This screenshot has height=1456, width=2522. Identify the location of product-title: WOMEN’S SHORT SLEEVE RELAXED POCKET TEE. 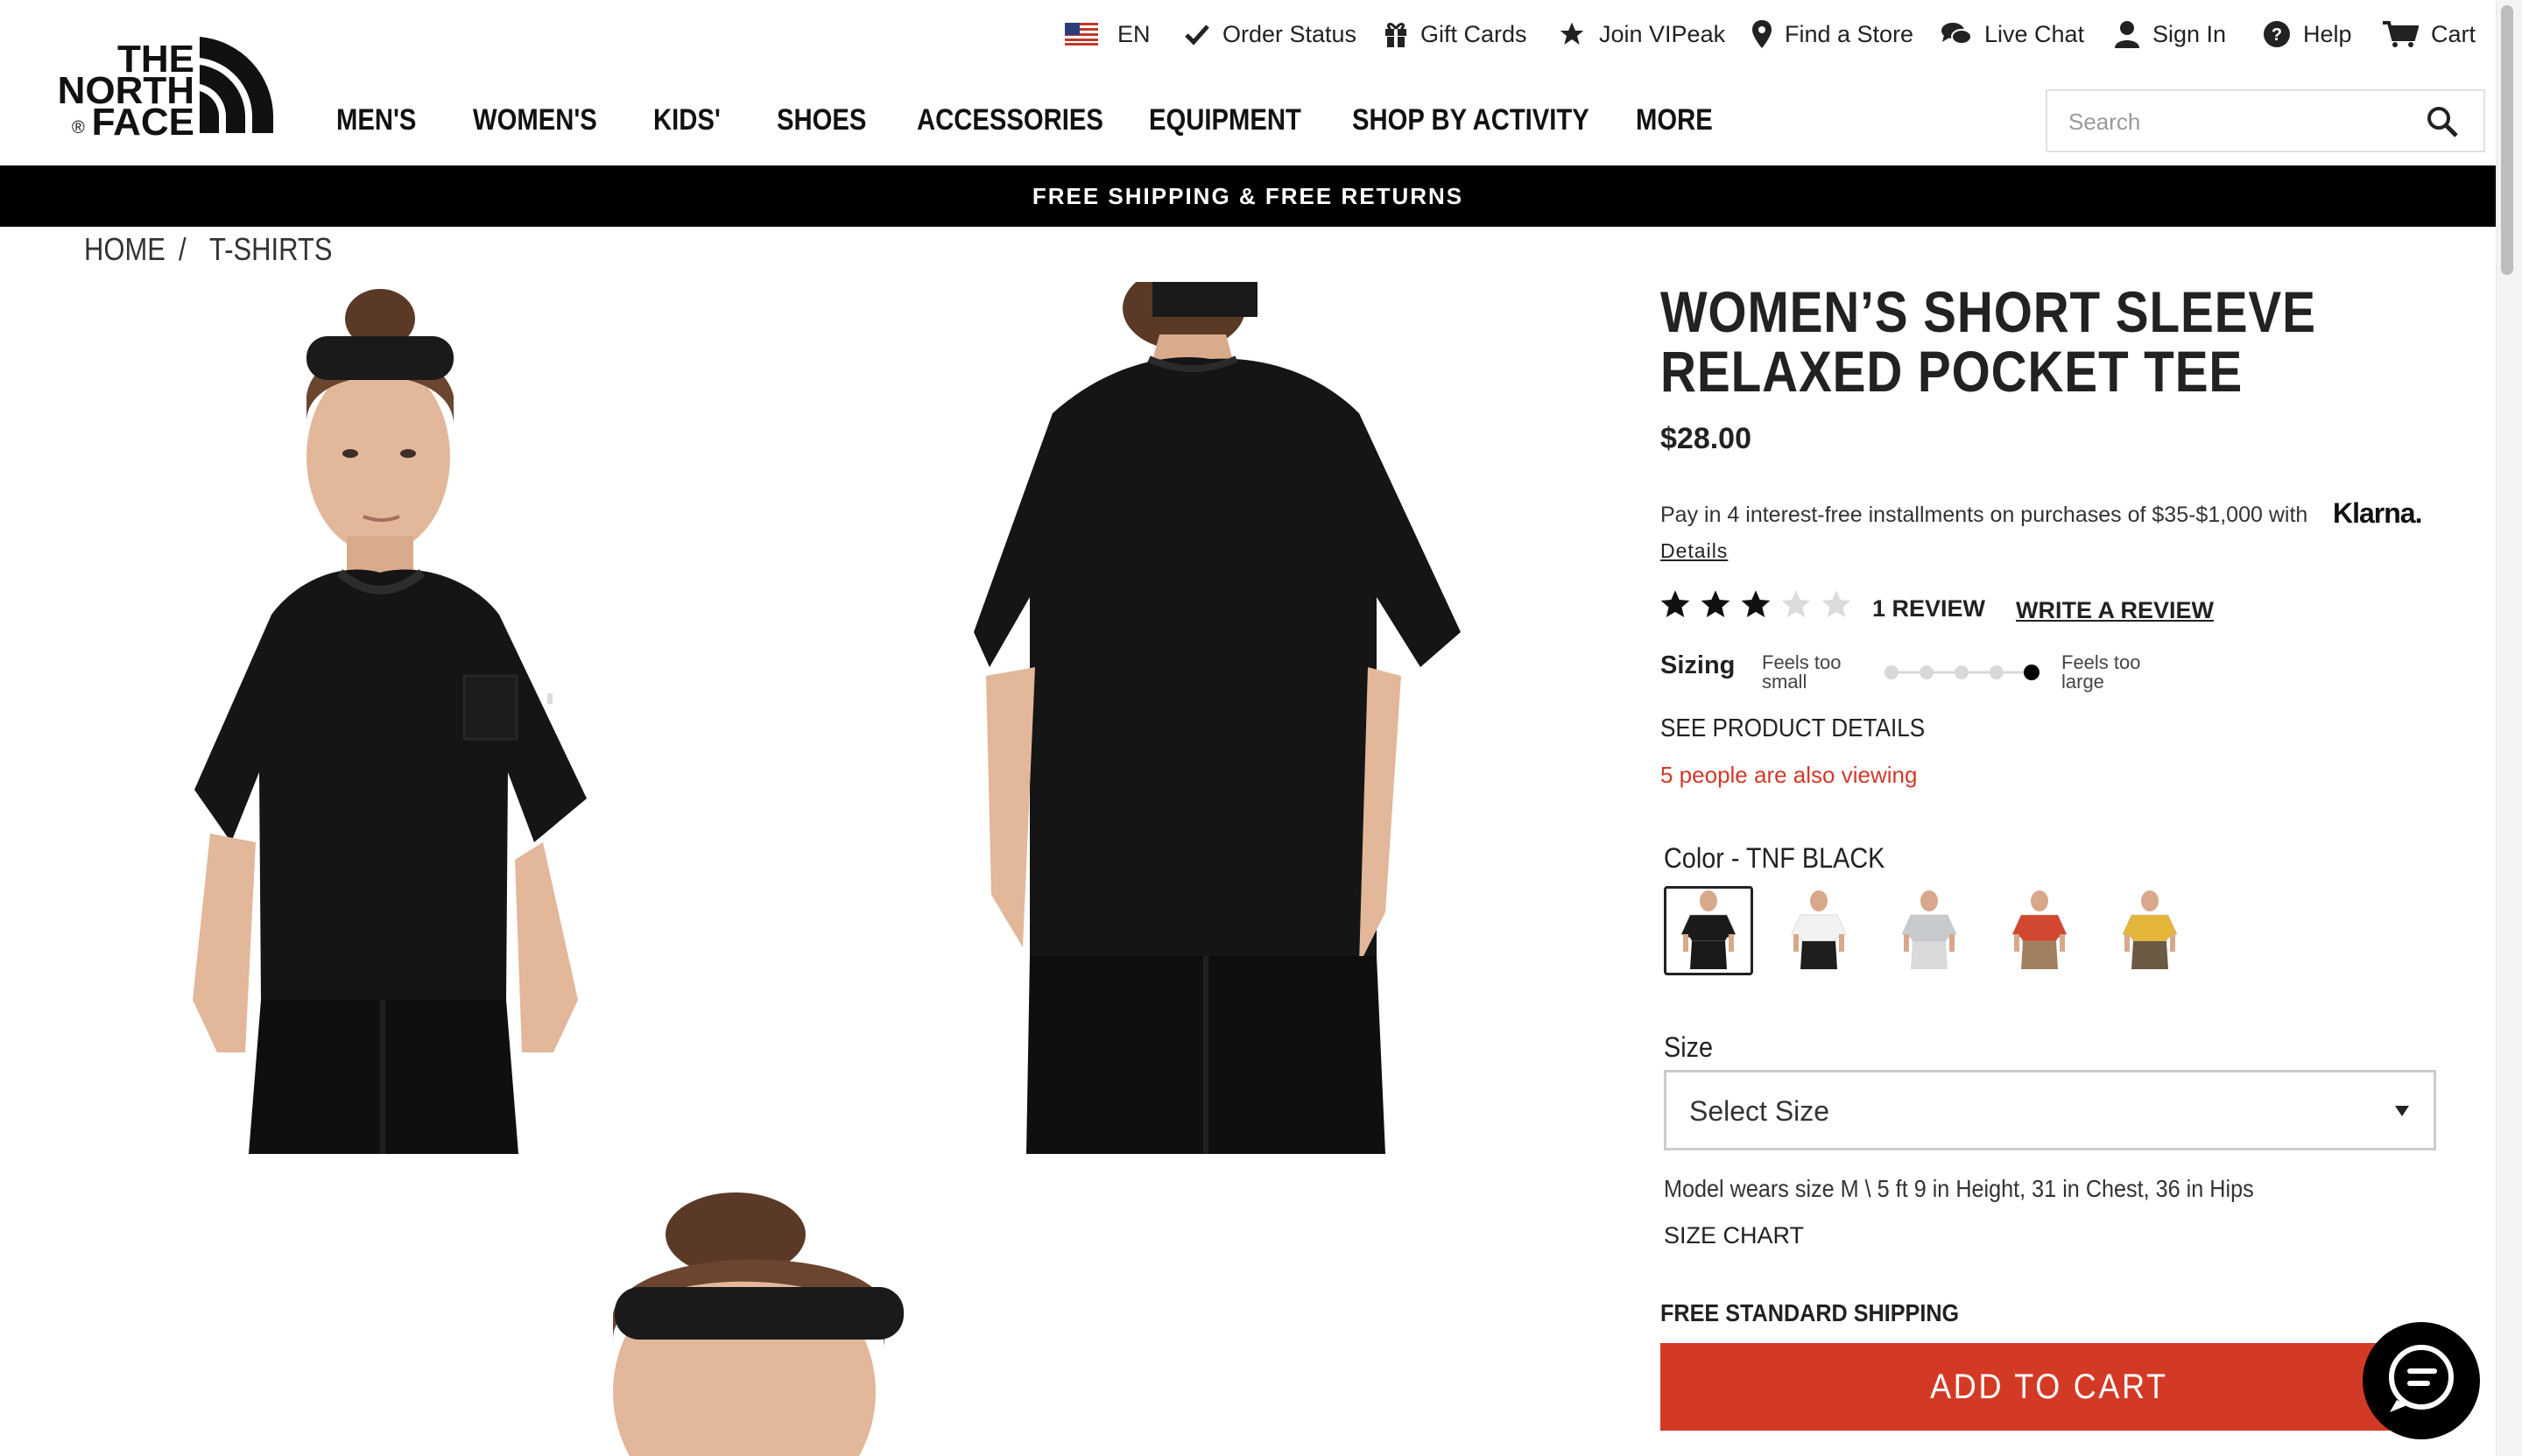
(1999, 341).